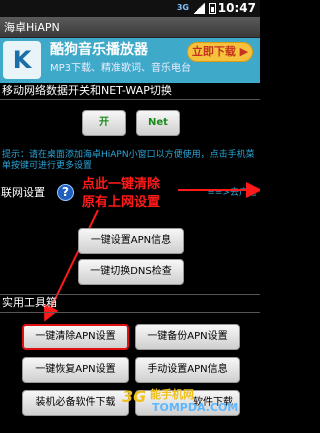 Image resolution: width=320 pixels, height=433 pixels. What do you see at coordinates (199, 8) in the screenshot?
I see `signal-icon` at bounding box center [199, 8].